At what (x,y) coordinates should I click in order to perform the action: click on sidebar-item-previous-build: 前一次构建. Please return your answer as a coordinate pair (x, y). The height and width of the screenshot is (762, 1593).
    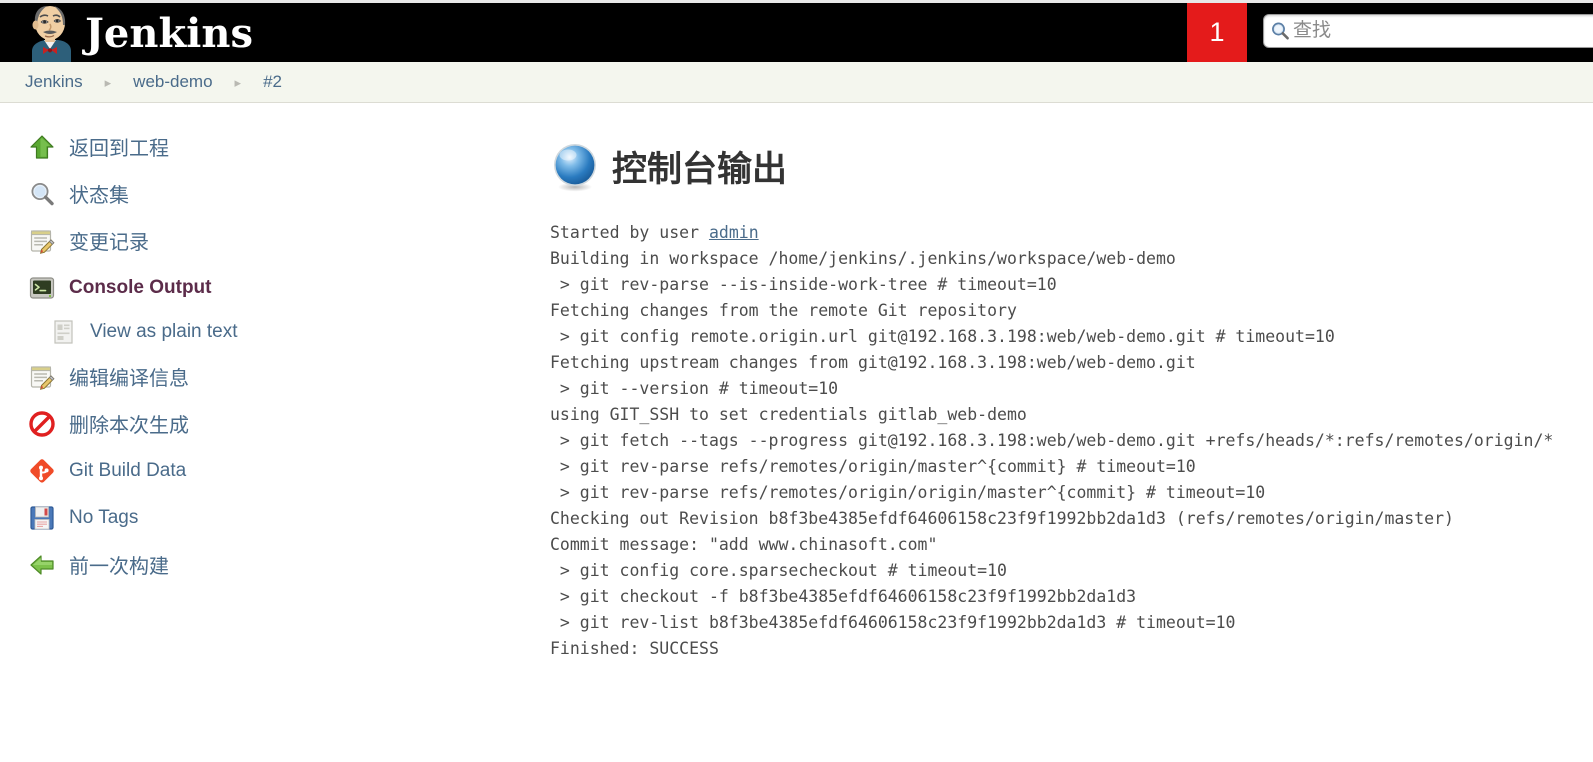
    Looking at the image, I should click on (275, 564).